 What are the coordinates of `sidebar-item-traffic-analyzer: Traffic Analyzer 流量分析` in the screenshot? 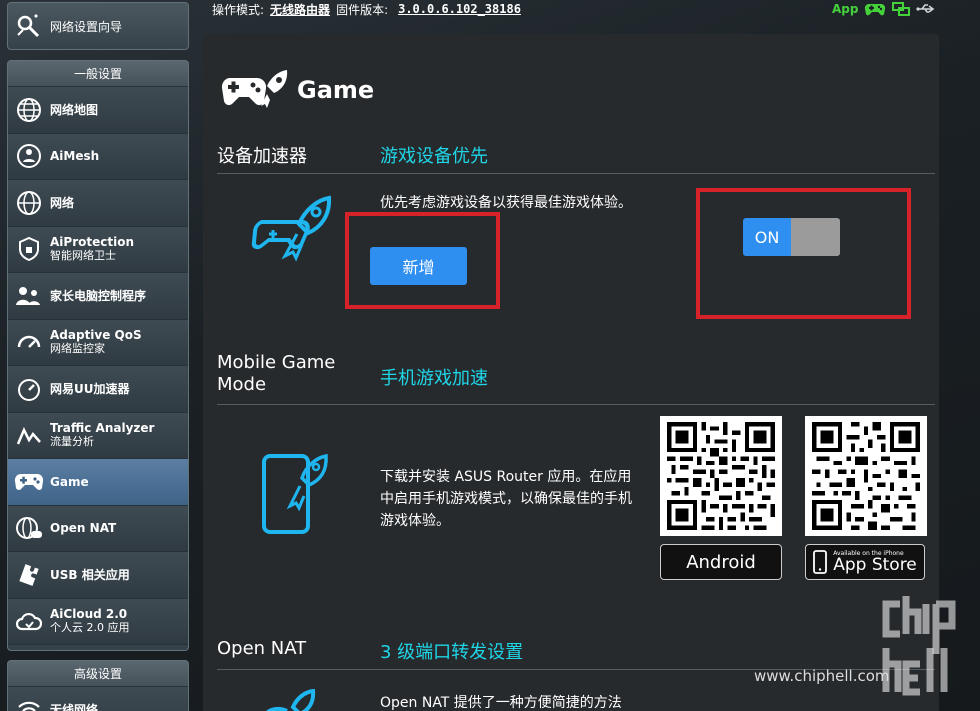 It's located at (98, 435).